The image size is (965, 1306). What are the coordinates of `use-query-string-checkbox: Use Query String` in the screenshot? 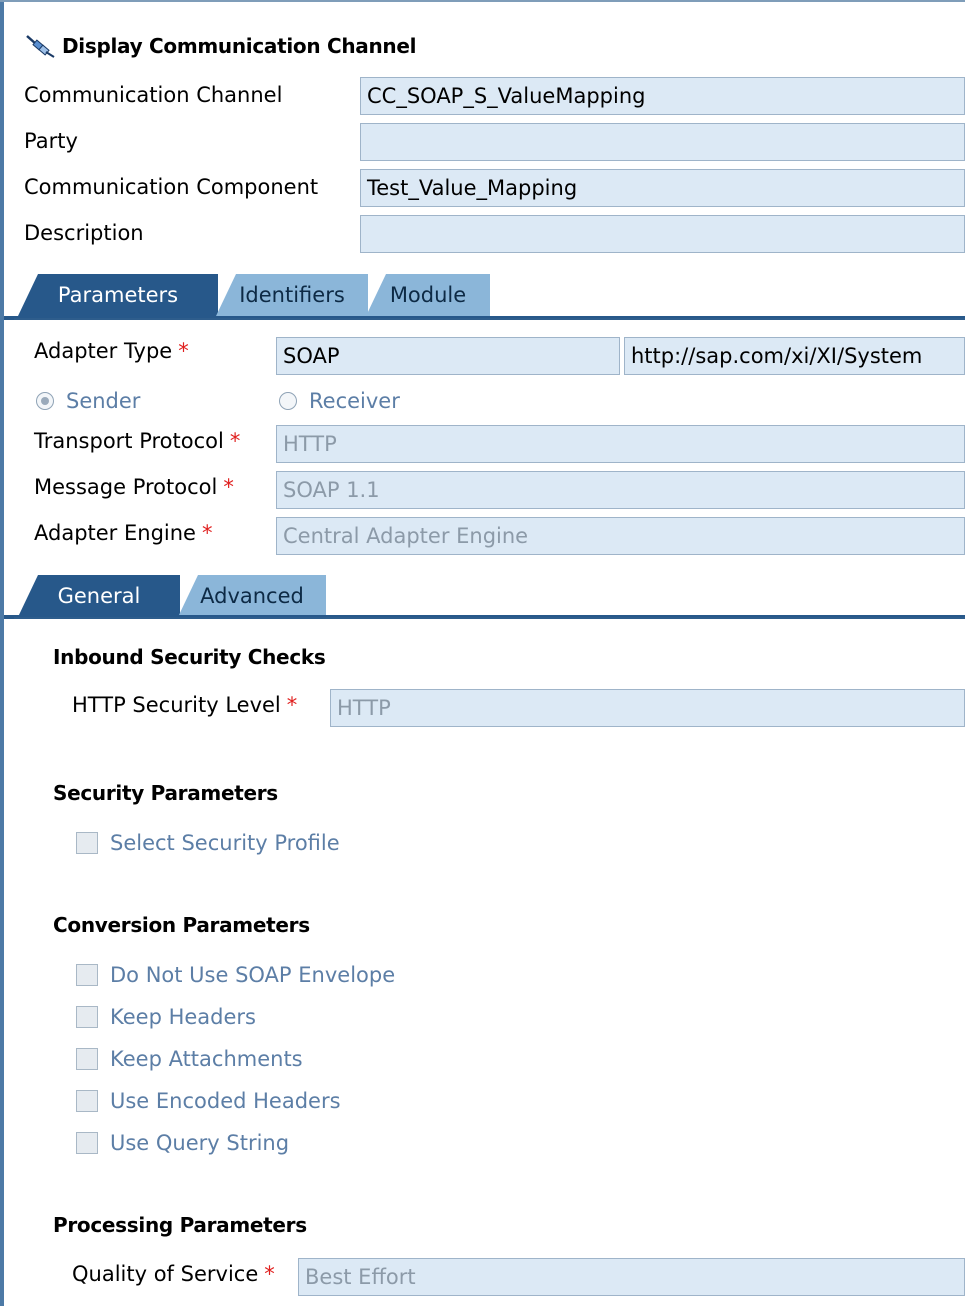 It's located at (182, 1143).